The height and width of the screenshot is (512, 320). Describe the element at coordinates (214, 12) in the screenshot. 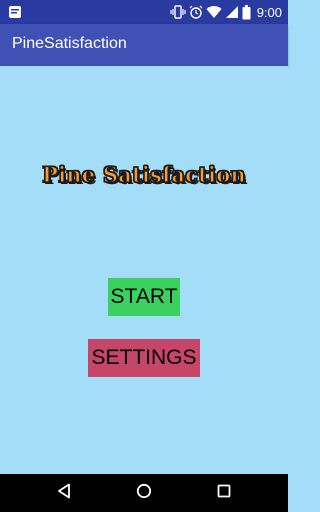

I see `wifi-icon` at that location.